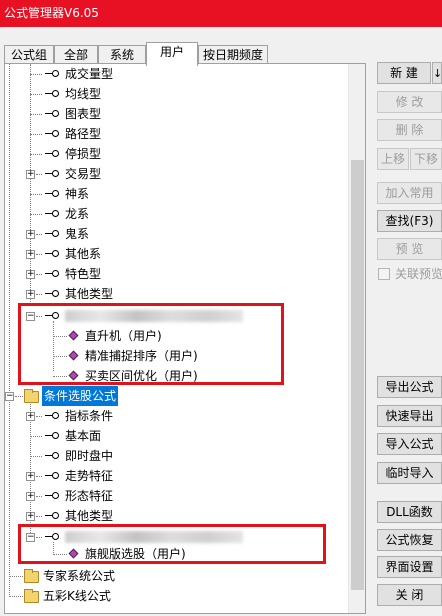 Image resolution: width=442 pixels, height=616 pixels. What do you see at coordinates (409, 102) in the screenshot?
I see `edit-button: 修 改` at bounding box center [409, 102].